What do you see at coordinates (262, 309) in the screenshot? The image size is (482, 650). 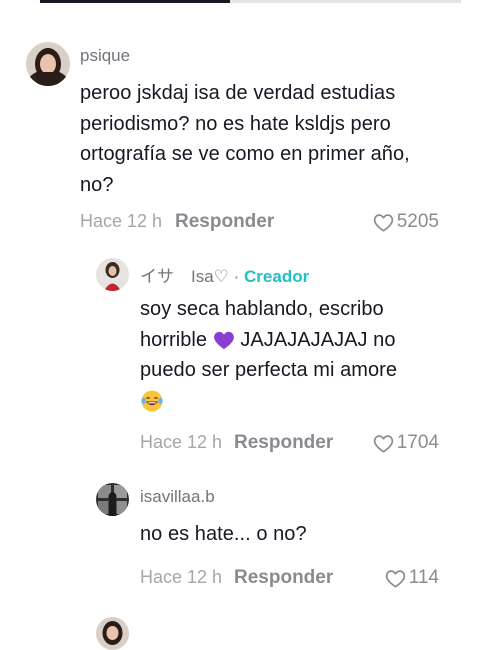 I see `reply-text-line: soy seca hablando, escribo` at bounding box center [262, 309].